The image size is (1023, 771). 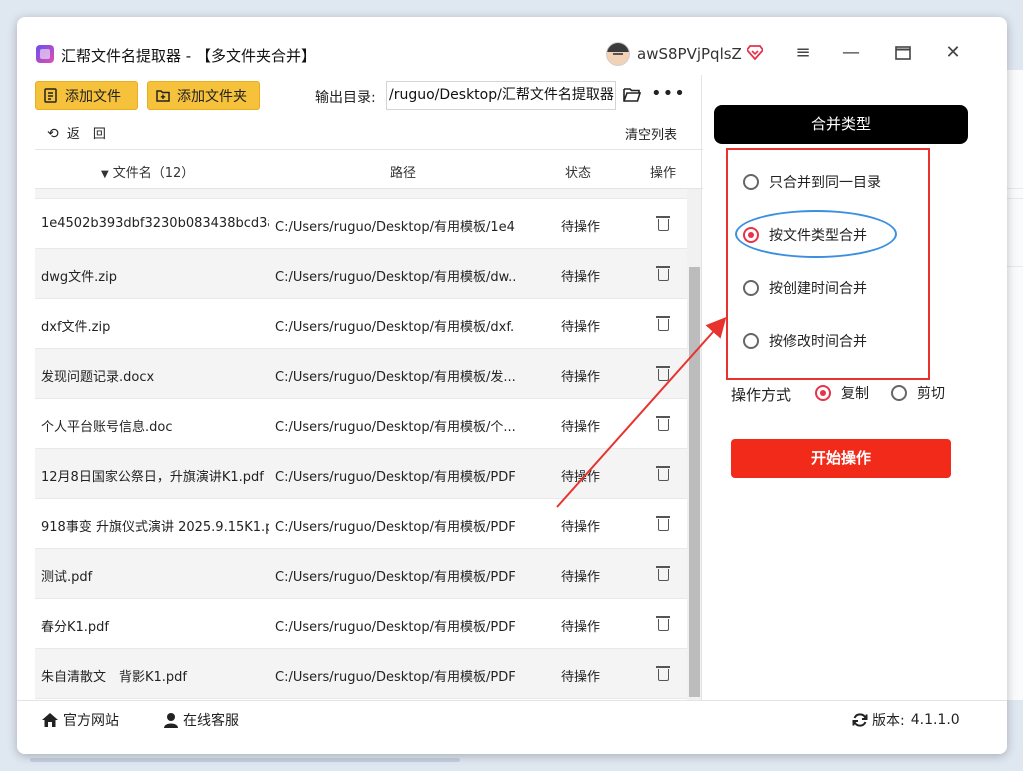 I want to click on output-dir-label: 输出目录:, so click(x=345, y=98).